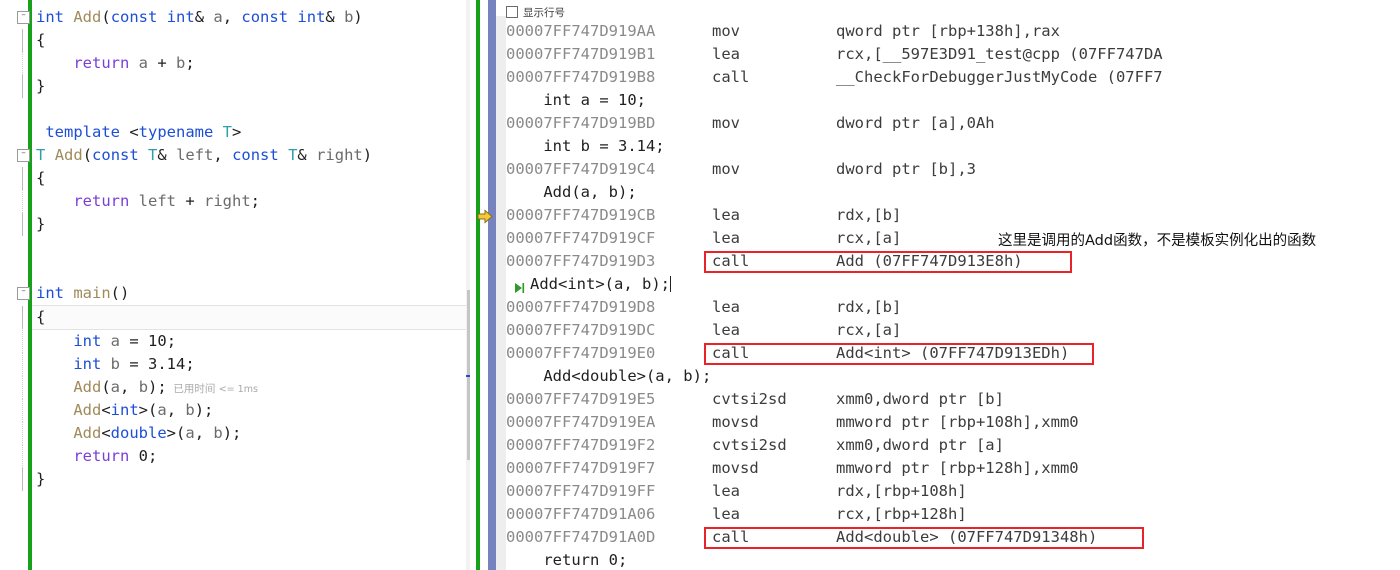 This screenshot has height=570, width=1400. Describe the element at coordinates (731, 261) in the screenshot. I see `instruction-mnemonic: call` at that location.